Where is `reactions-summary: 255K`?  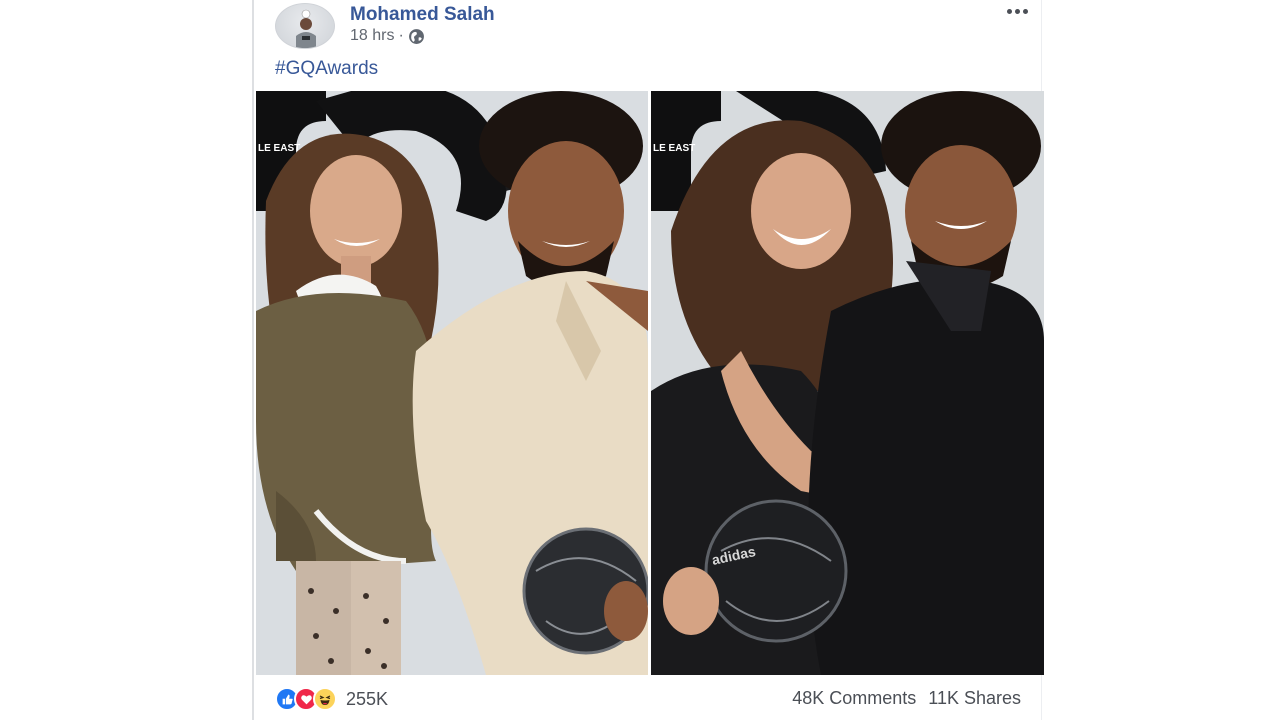
reactions-summary: 255K is located at coordinates (331, 699).